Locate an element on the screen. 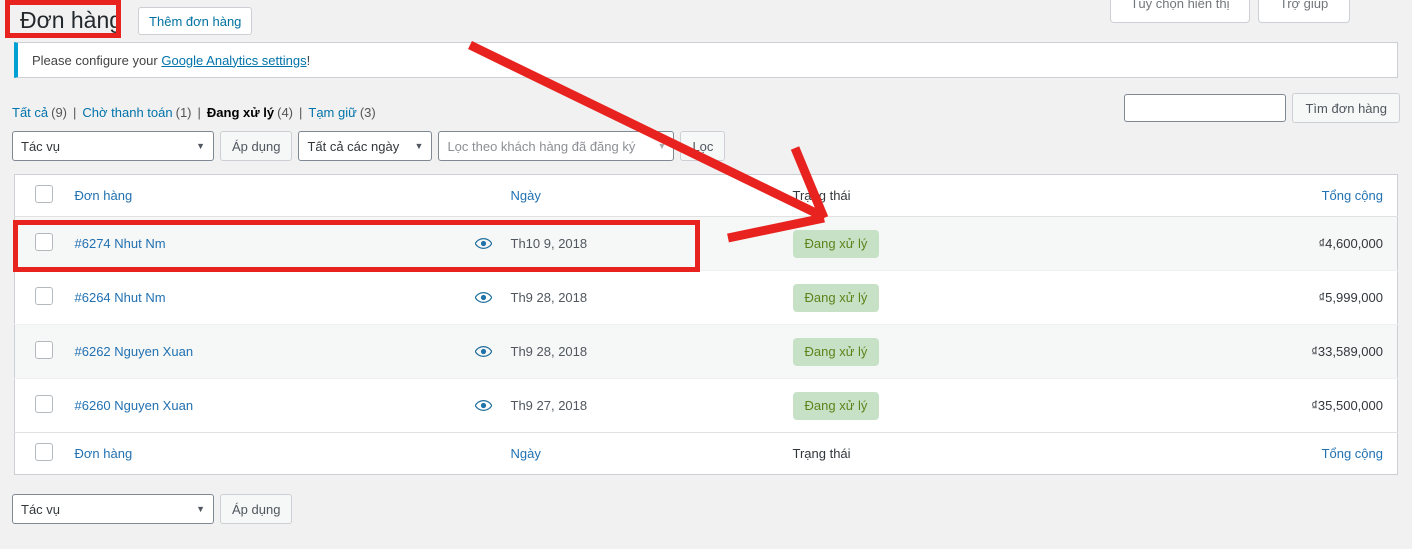  status-filter-pending-link: Chờ thanh toán is located at coordinates (127, 112).